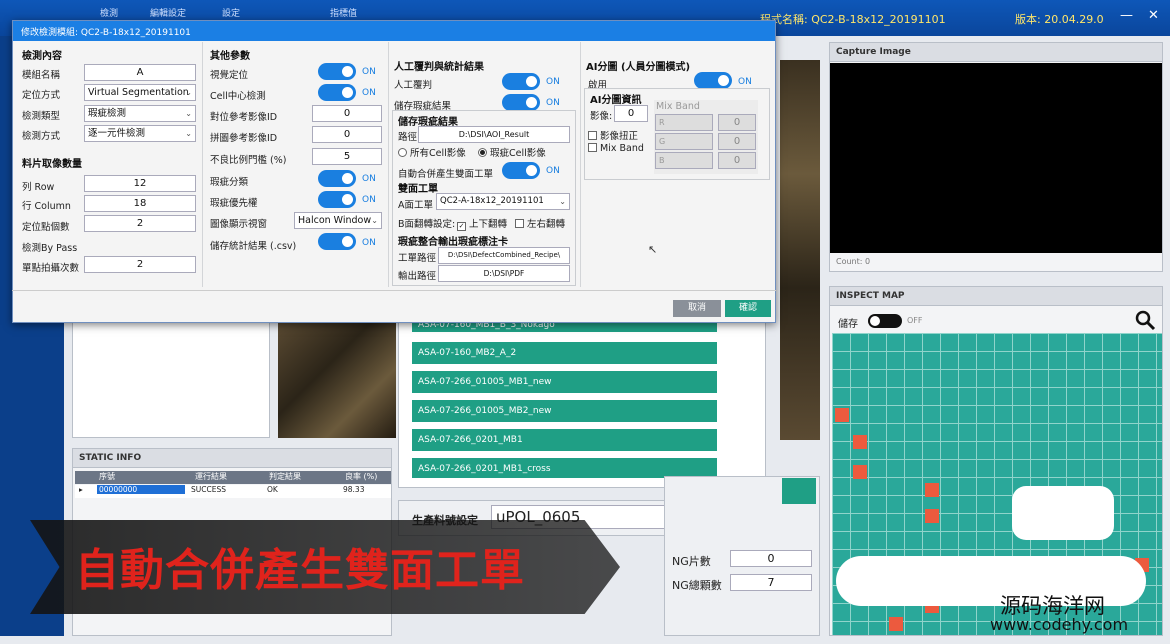  I want to click on version-label: 版本: 20.04.29.0, so click(1059, 19).